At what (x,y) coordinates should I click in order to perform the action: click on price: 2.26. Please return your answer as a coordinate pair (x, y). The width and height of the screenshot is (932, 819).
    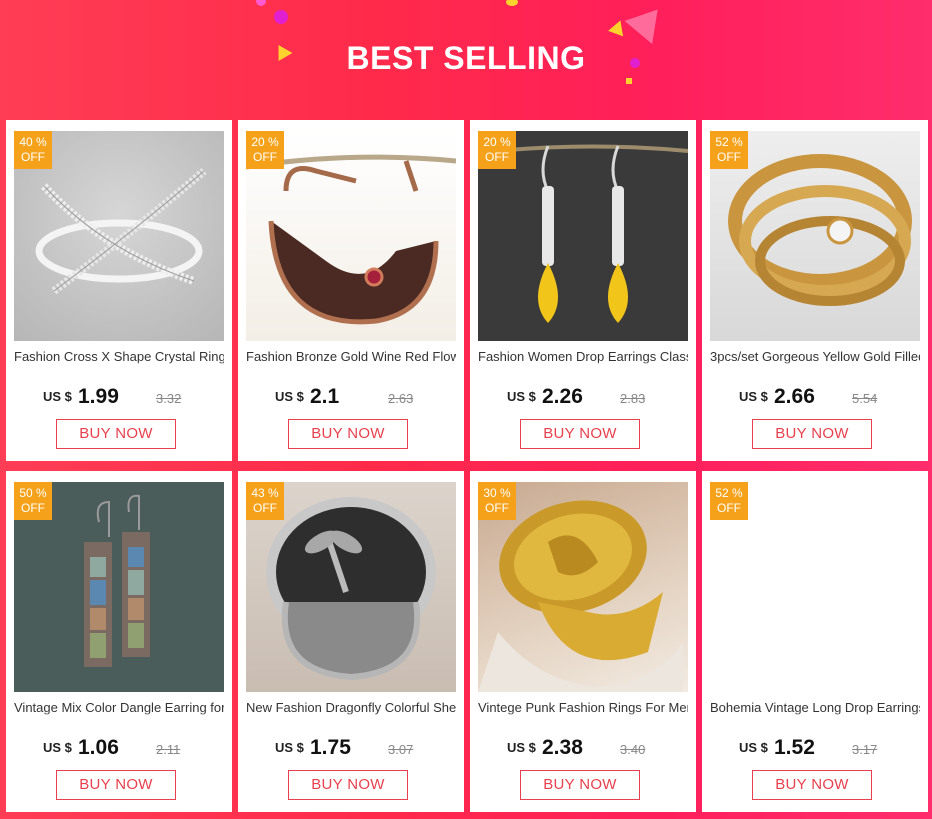
    Looking at the image, I should click on (562, 396).